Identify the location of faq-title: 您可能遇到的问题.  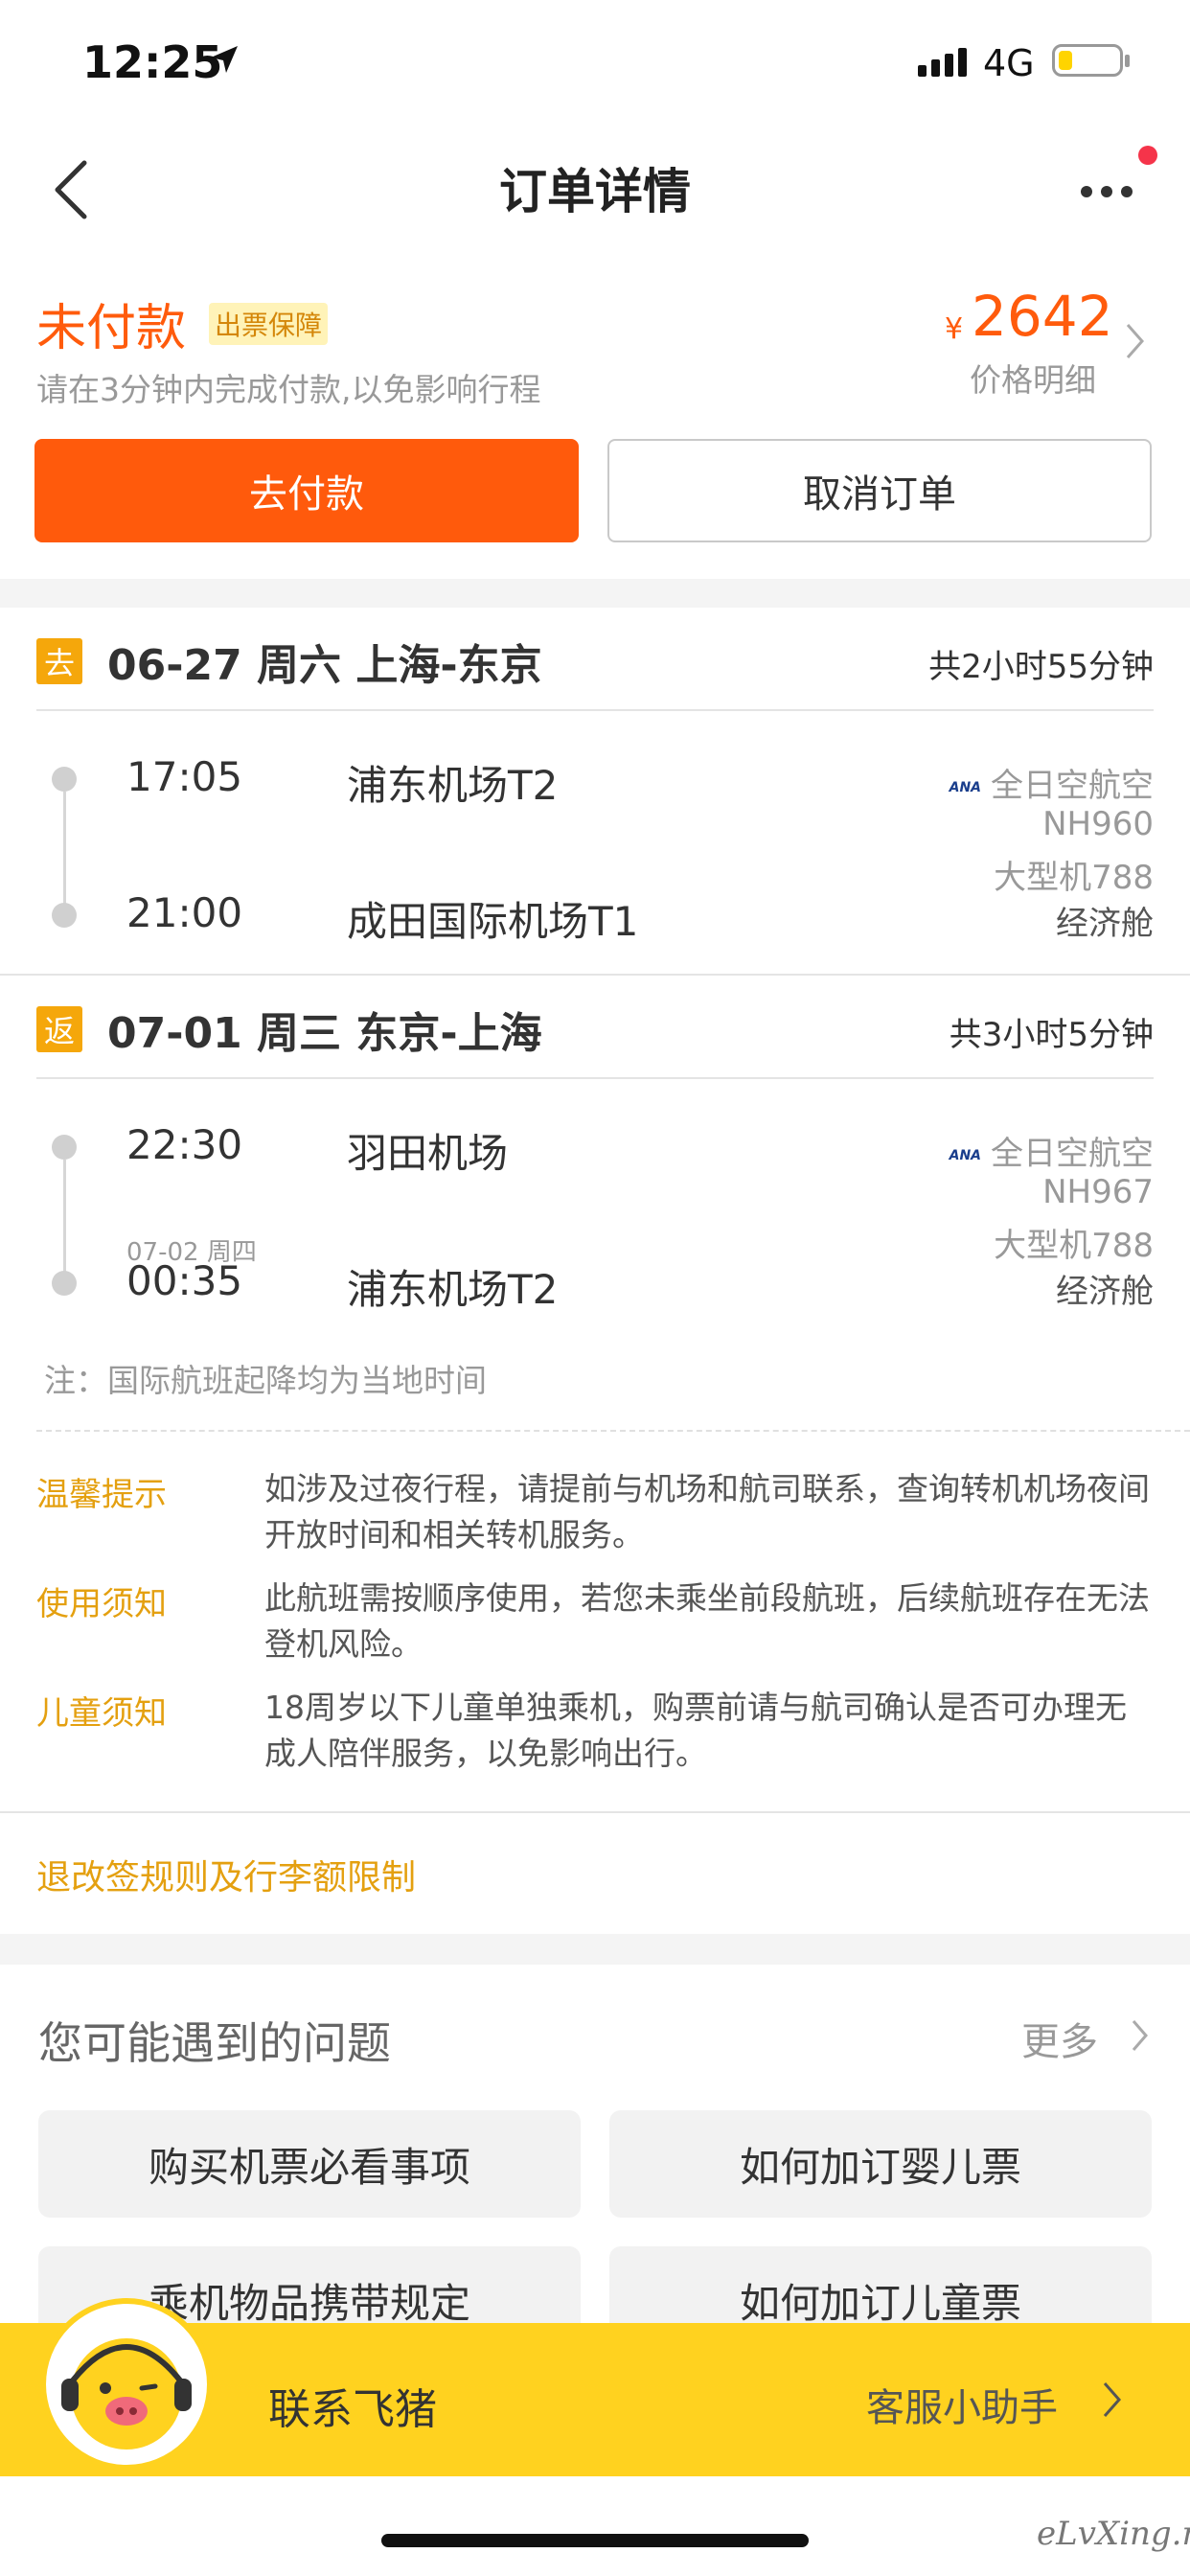
(214, 2043).